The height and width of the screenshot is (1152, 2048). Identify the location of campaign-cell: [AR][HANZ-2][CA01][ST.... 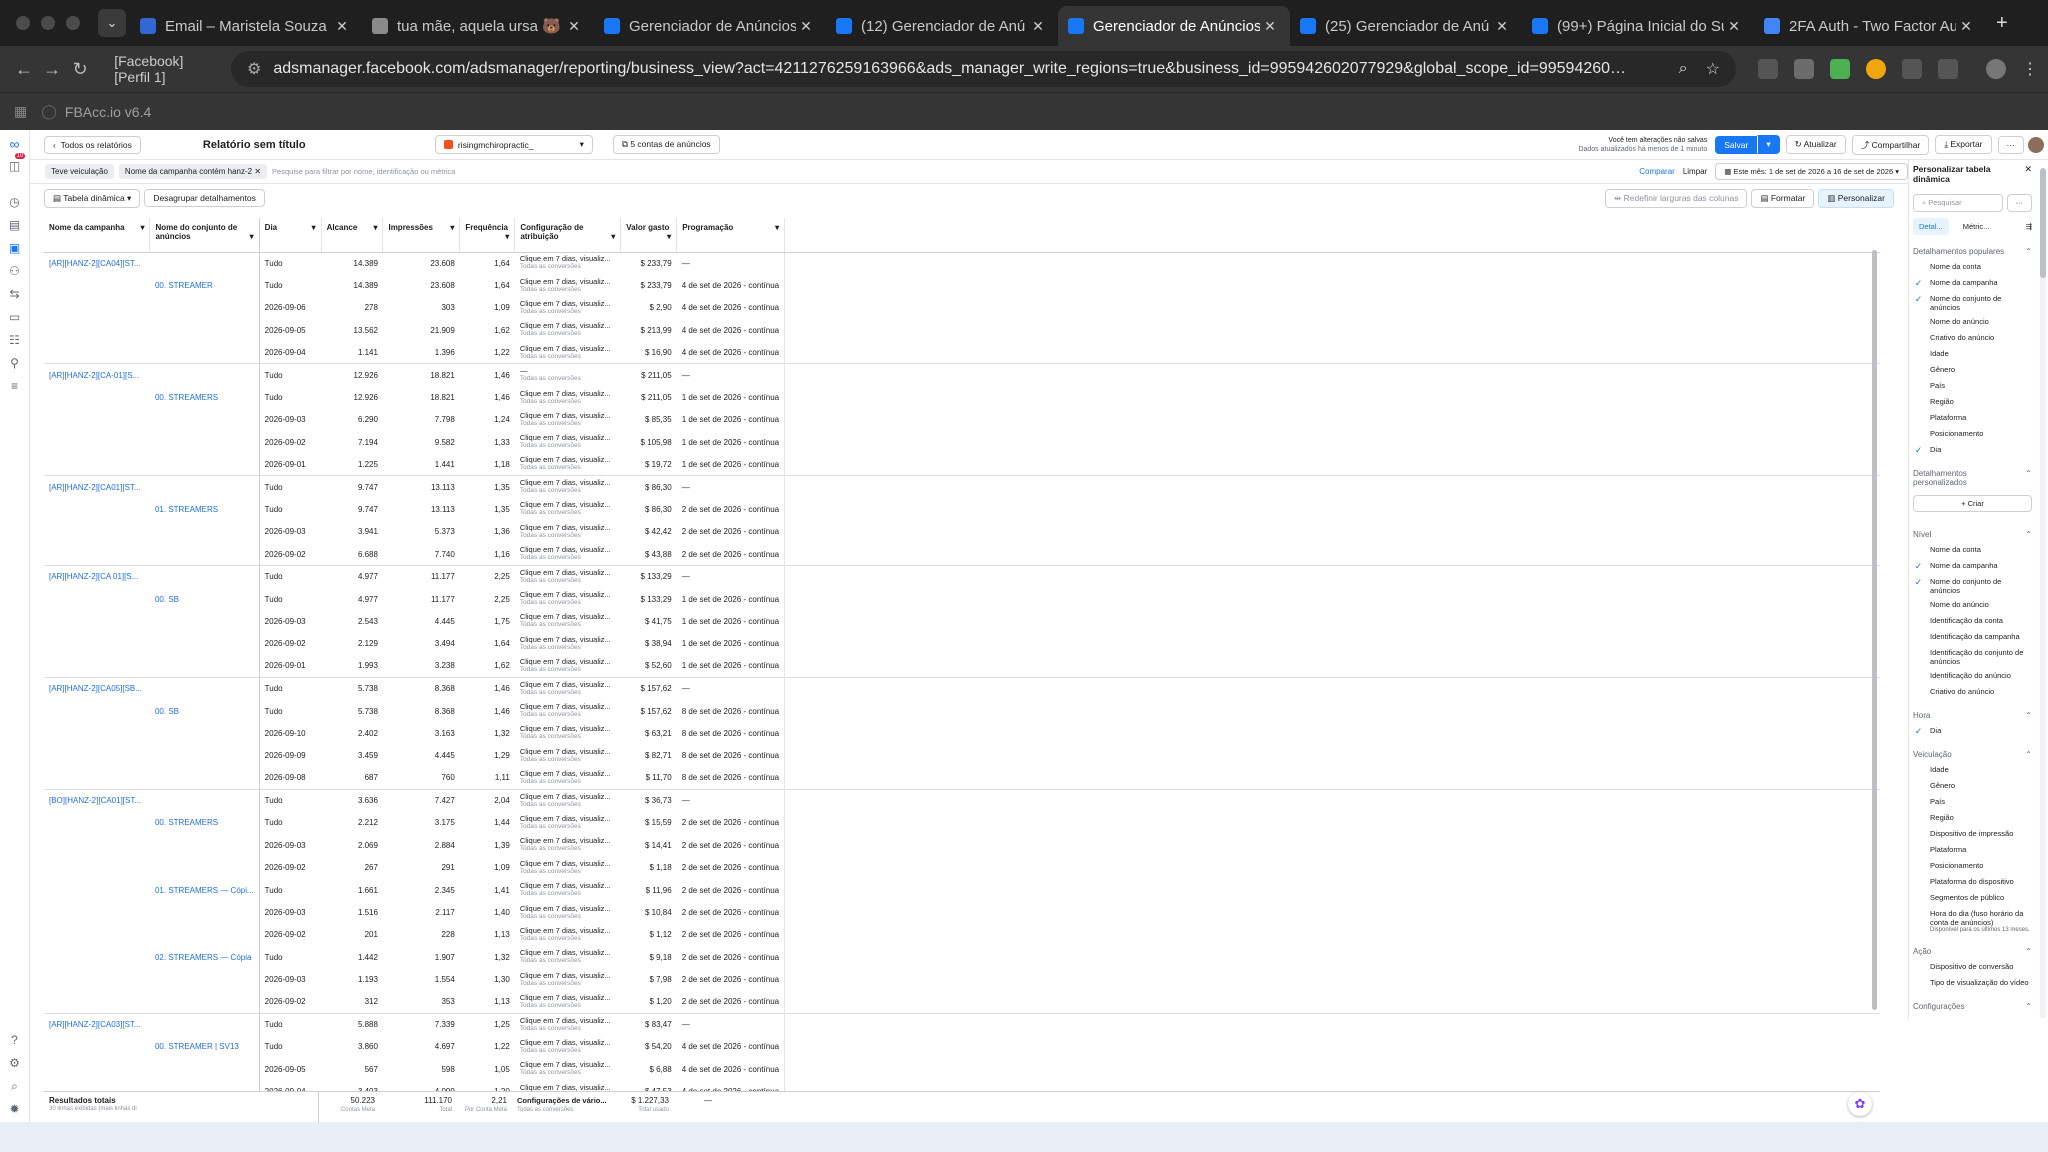
(97, 487).